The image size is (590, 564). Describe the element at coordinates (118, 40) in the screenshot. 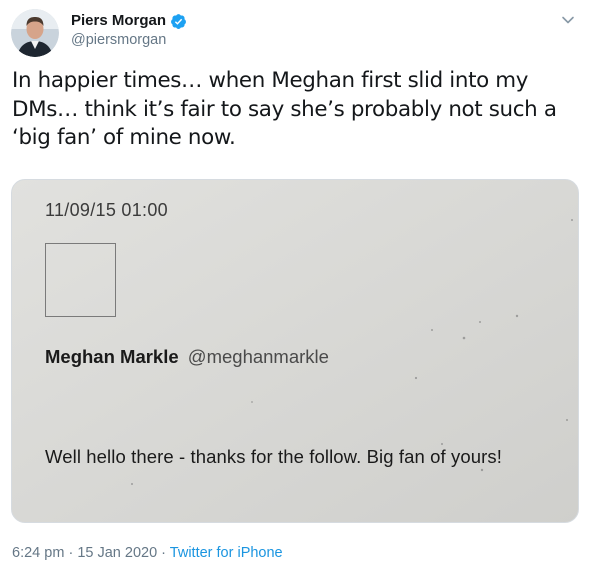

I see `author-handle: @piersmorgan` at that location.